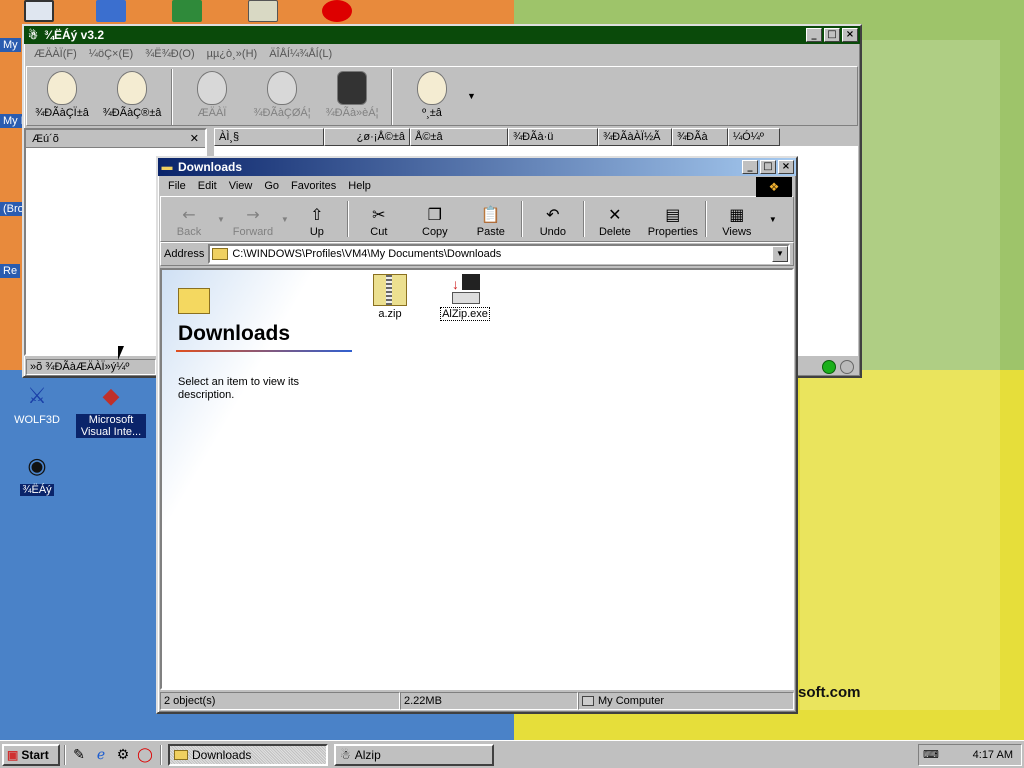  What do you see at coordinates (62, 93) in the screenshot?
I see `alzip-compress-button: ¾ÐÃàÇÏ±â` at bounding box center [62, 93].